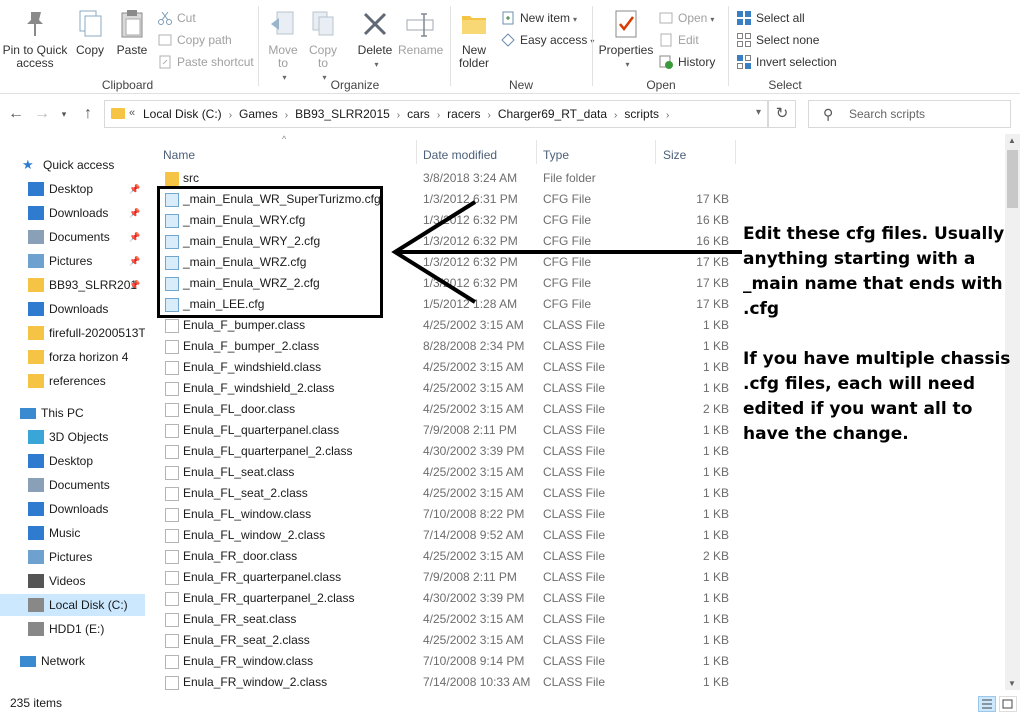 Image resolution: width=1020 pixels, height=716 pixels. Describe the element at coordinates (72, 237) in the screenshot. I see `nav-quick-item: Documents 📌` at that location.